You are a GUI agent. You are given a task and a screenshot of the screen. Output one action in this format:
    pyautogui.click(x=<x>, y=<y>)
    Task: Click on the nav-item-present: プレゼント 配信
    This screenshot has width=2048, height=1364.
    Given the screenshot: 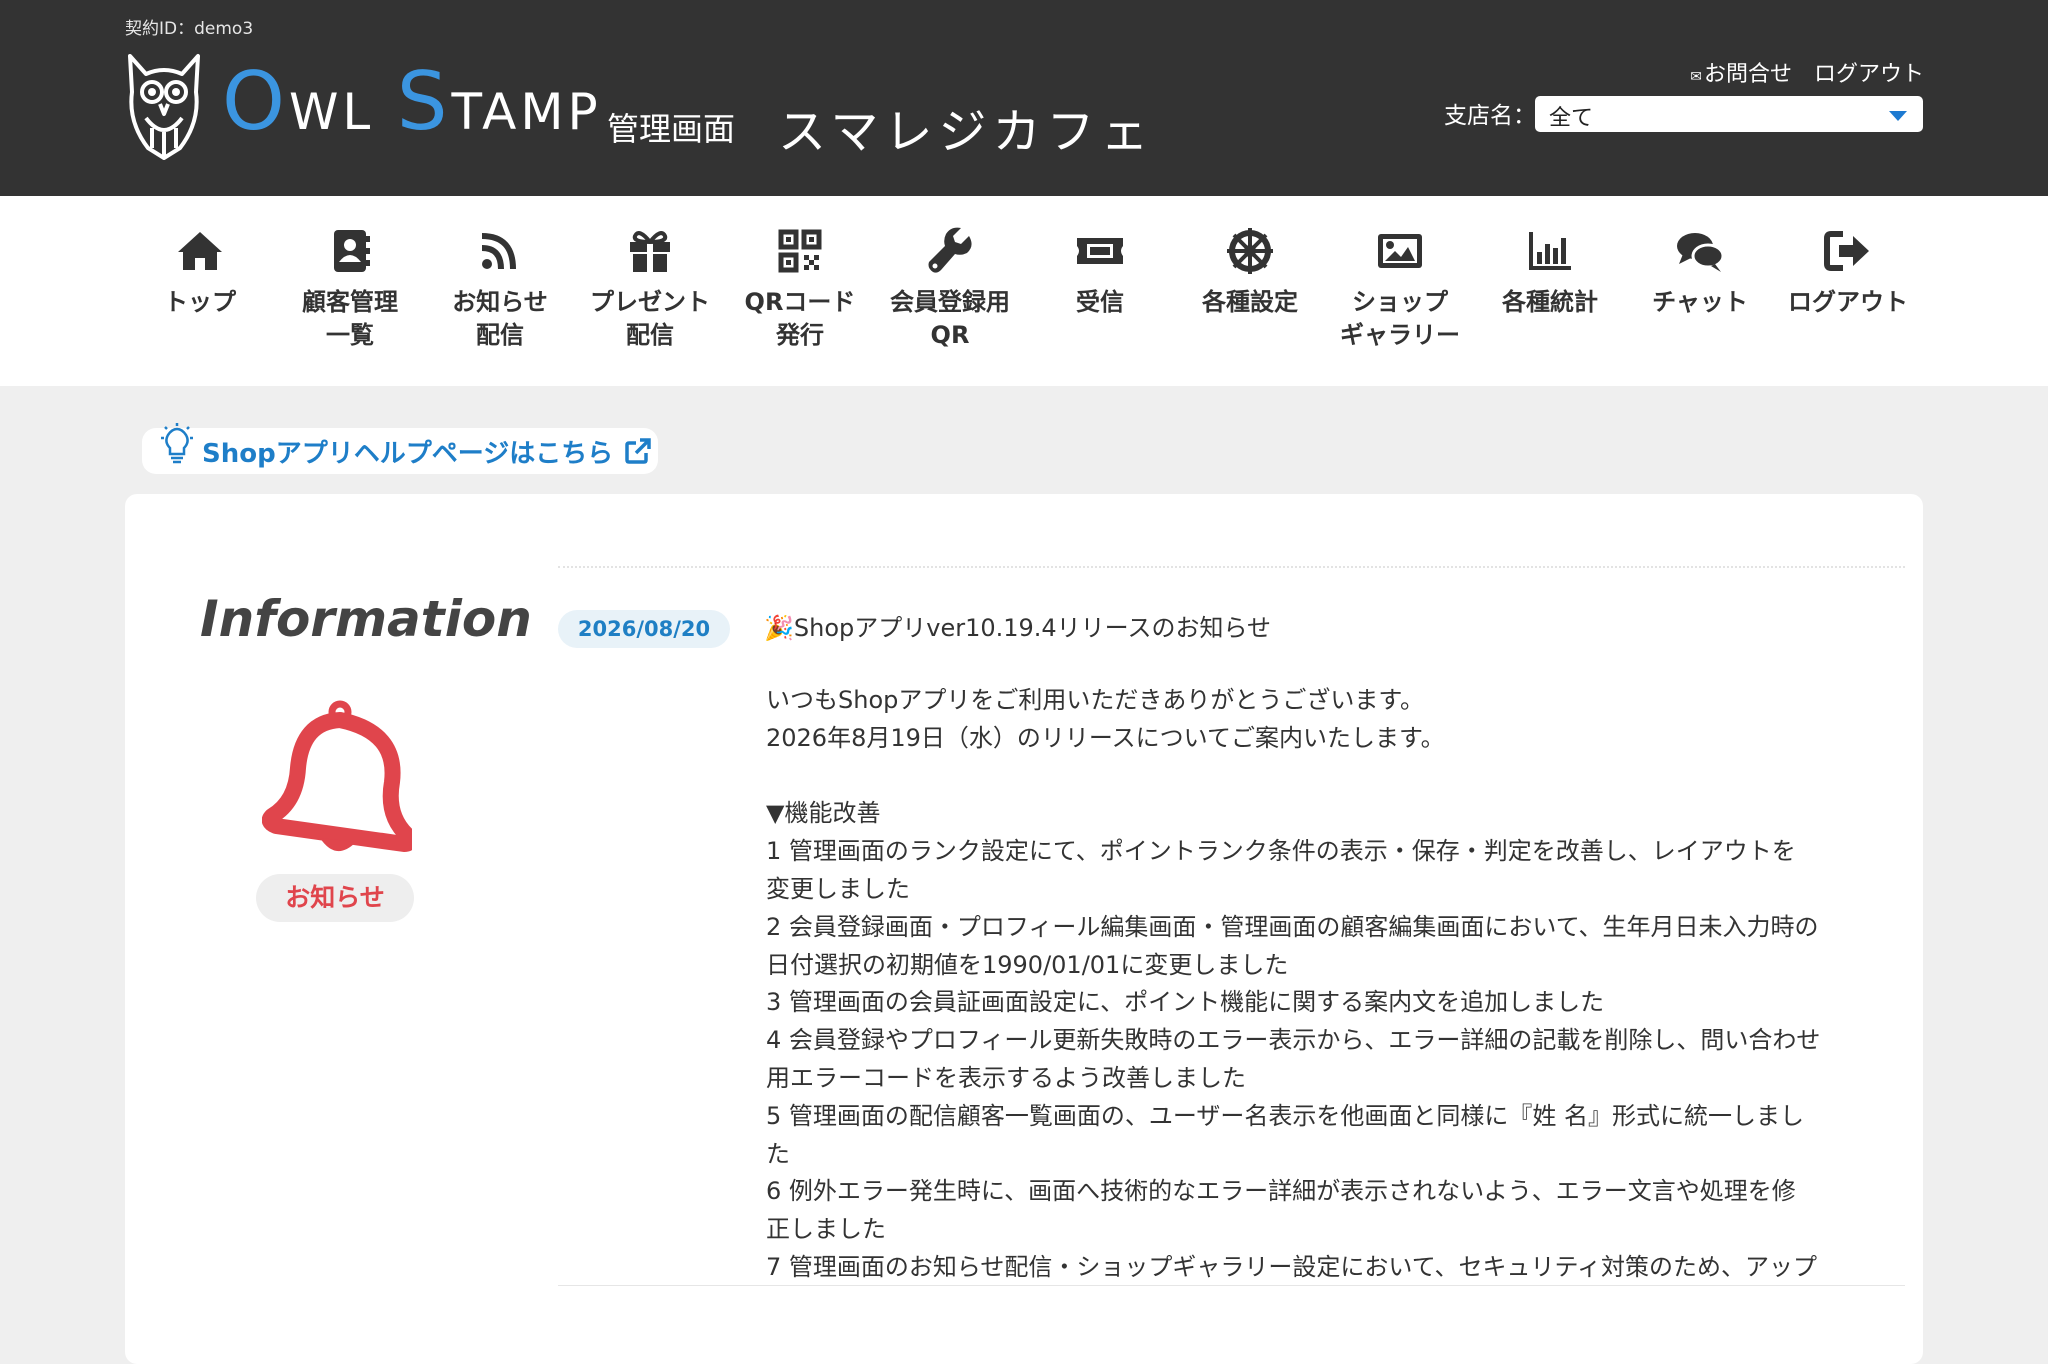 What is the action you would take?
    pyautogui.click(x=650, y=289)
    